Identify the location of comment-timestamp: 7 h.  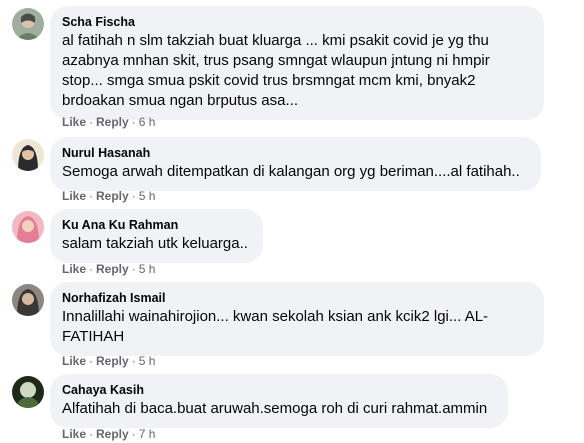
(147, 434).